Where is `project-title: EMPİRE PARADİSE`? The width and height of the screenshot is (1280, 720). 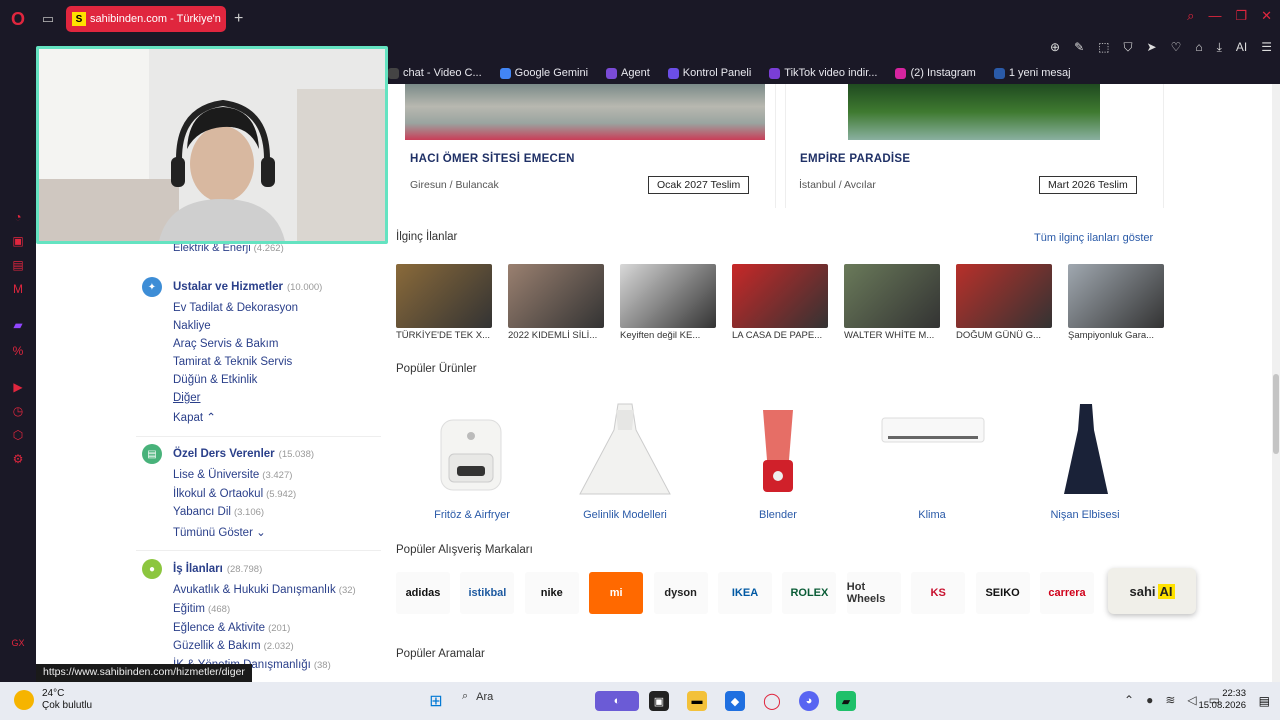
project-title: EMPİRE PARADİSE is located at coordinates (855, 159).